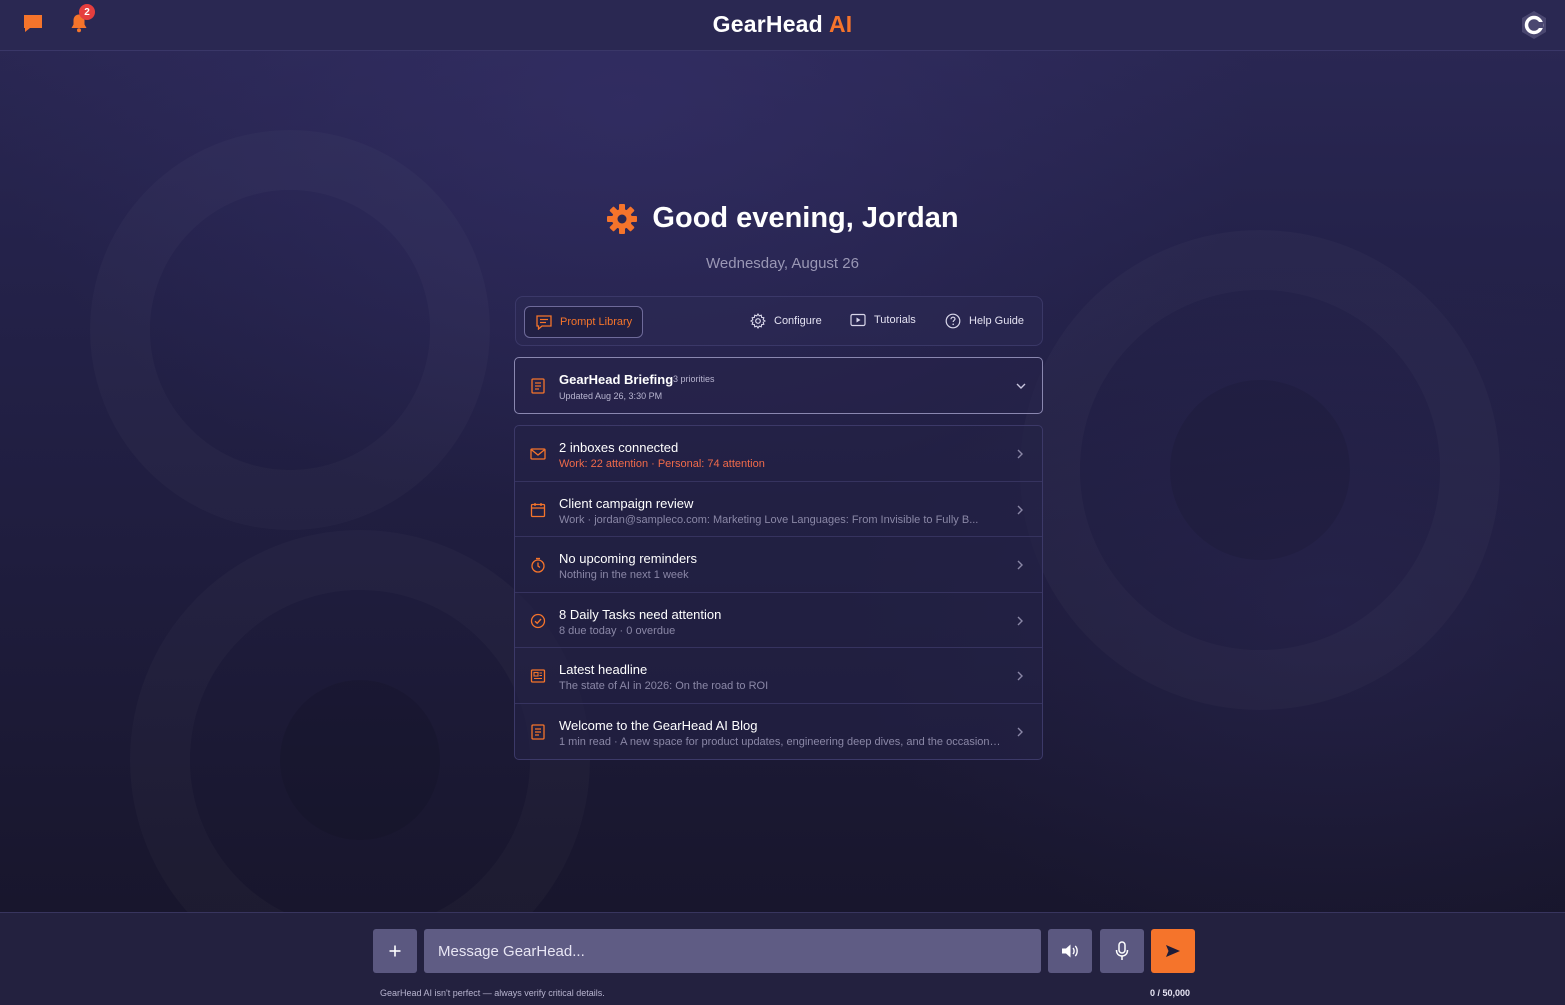 The width and height of the screenshot is (1565, 1005). Describe the element at coordinates (658, 725) in the screenshot. I see `list-item-title: Welcome to the GearHead AI Blog` at that location.